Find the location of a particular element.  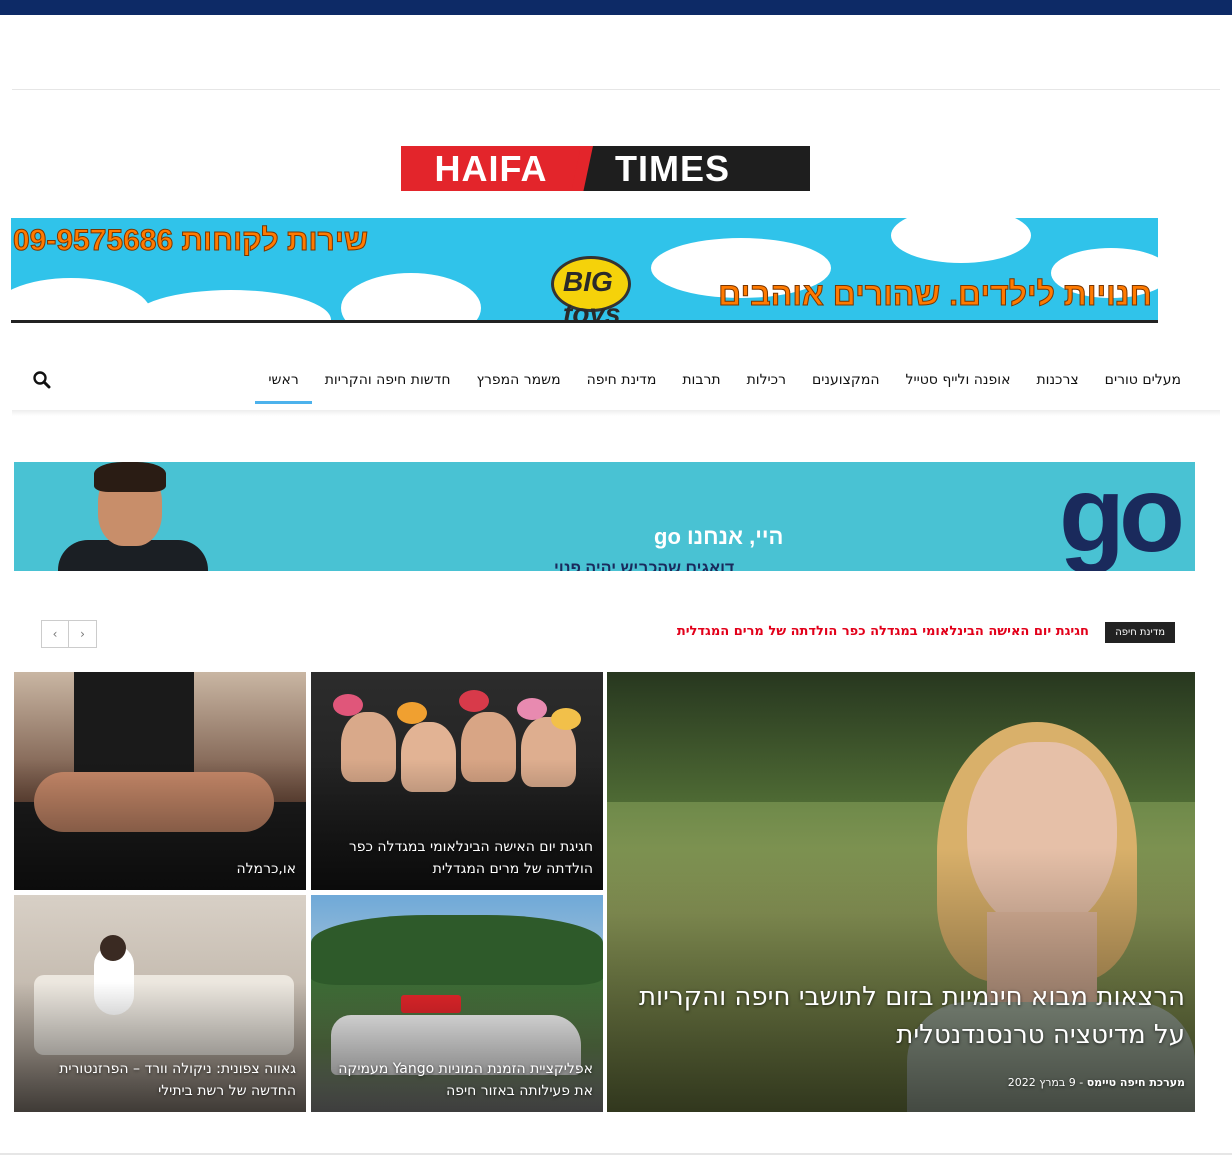

tile-caption: או,כרמלה is located at coordinates (160, 869).